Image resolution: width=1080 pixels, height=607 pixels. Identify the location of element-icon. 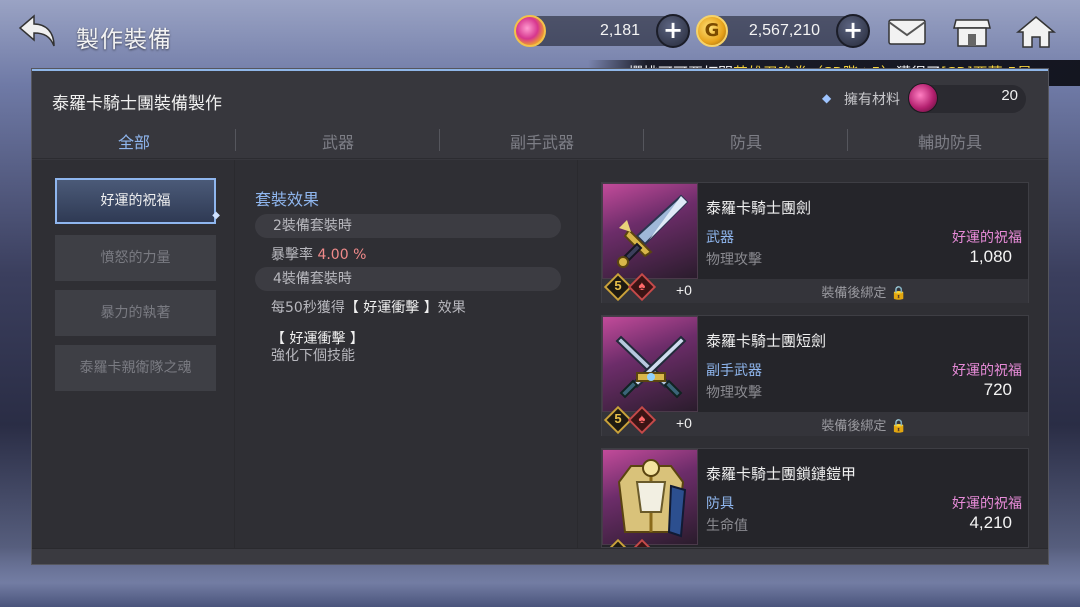
(642, 542).